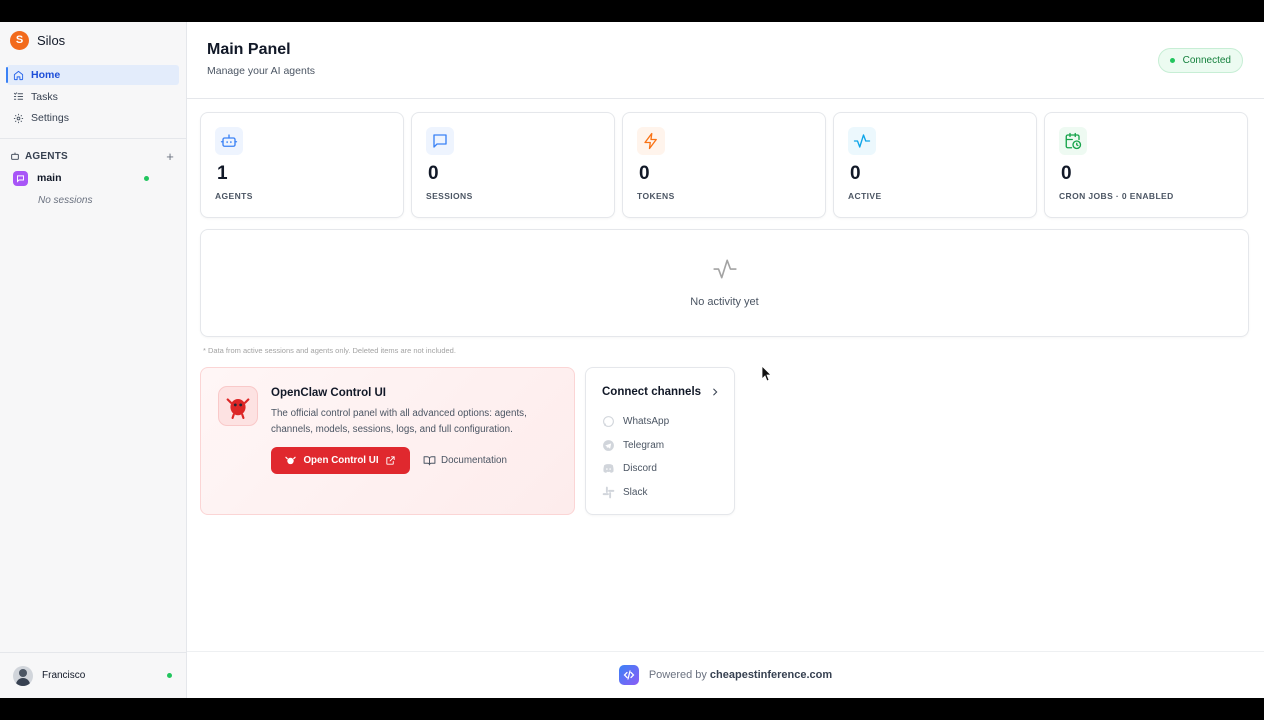 Image resolution: width=1264 pixels, height=720 pixels. Describe the element at coordinates (340, 460) in the screenshot. I see `open-control-ui-button: Open Control UI` at that location.